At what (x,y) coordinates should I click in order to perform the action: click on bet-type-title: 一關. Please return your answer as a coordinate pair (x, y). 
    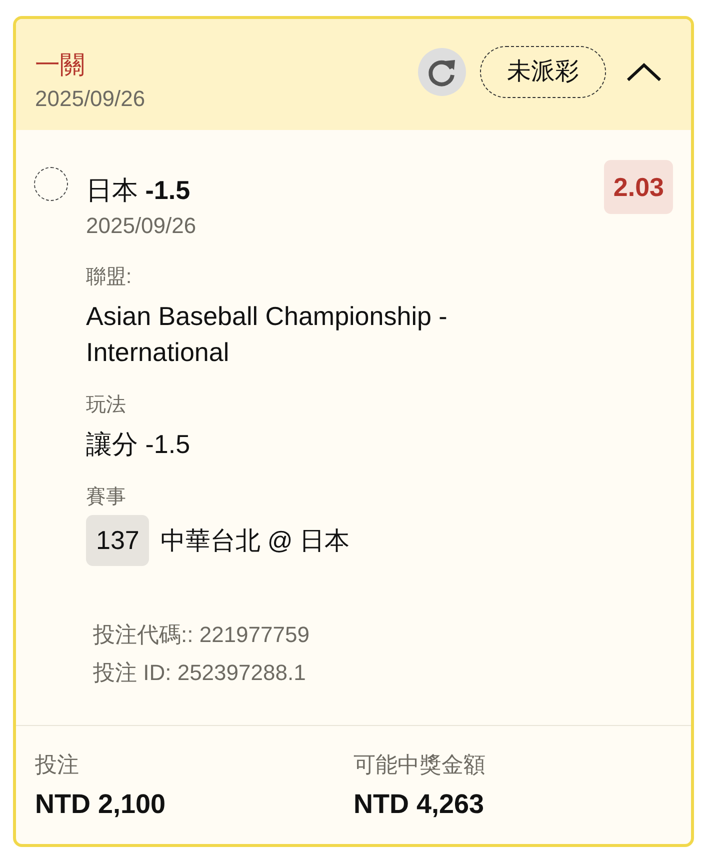
    Looking at the image, I should click on (60, 65).